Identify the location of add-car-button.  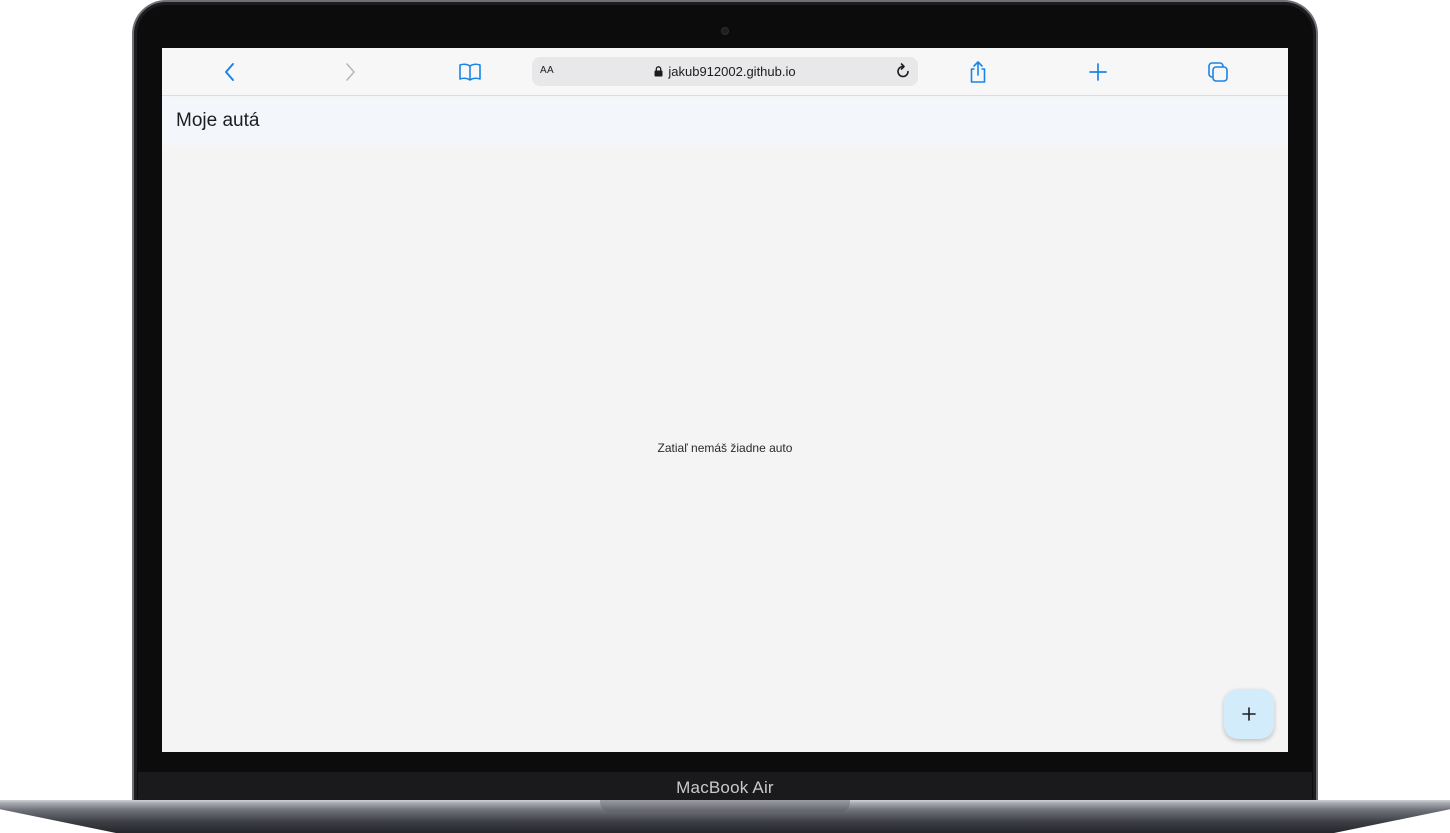
(1249, 714).